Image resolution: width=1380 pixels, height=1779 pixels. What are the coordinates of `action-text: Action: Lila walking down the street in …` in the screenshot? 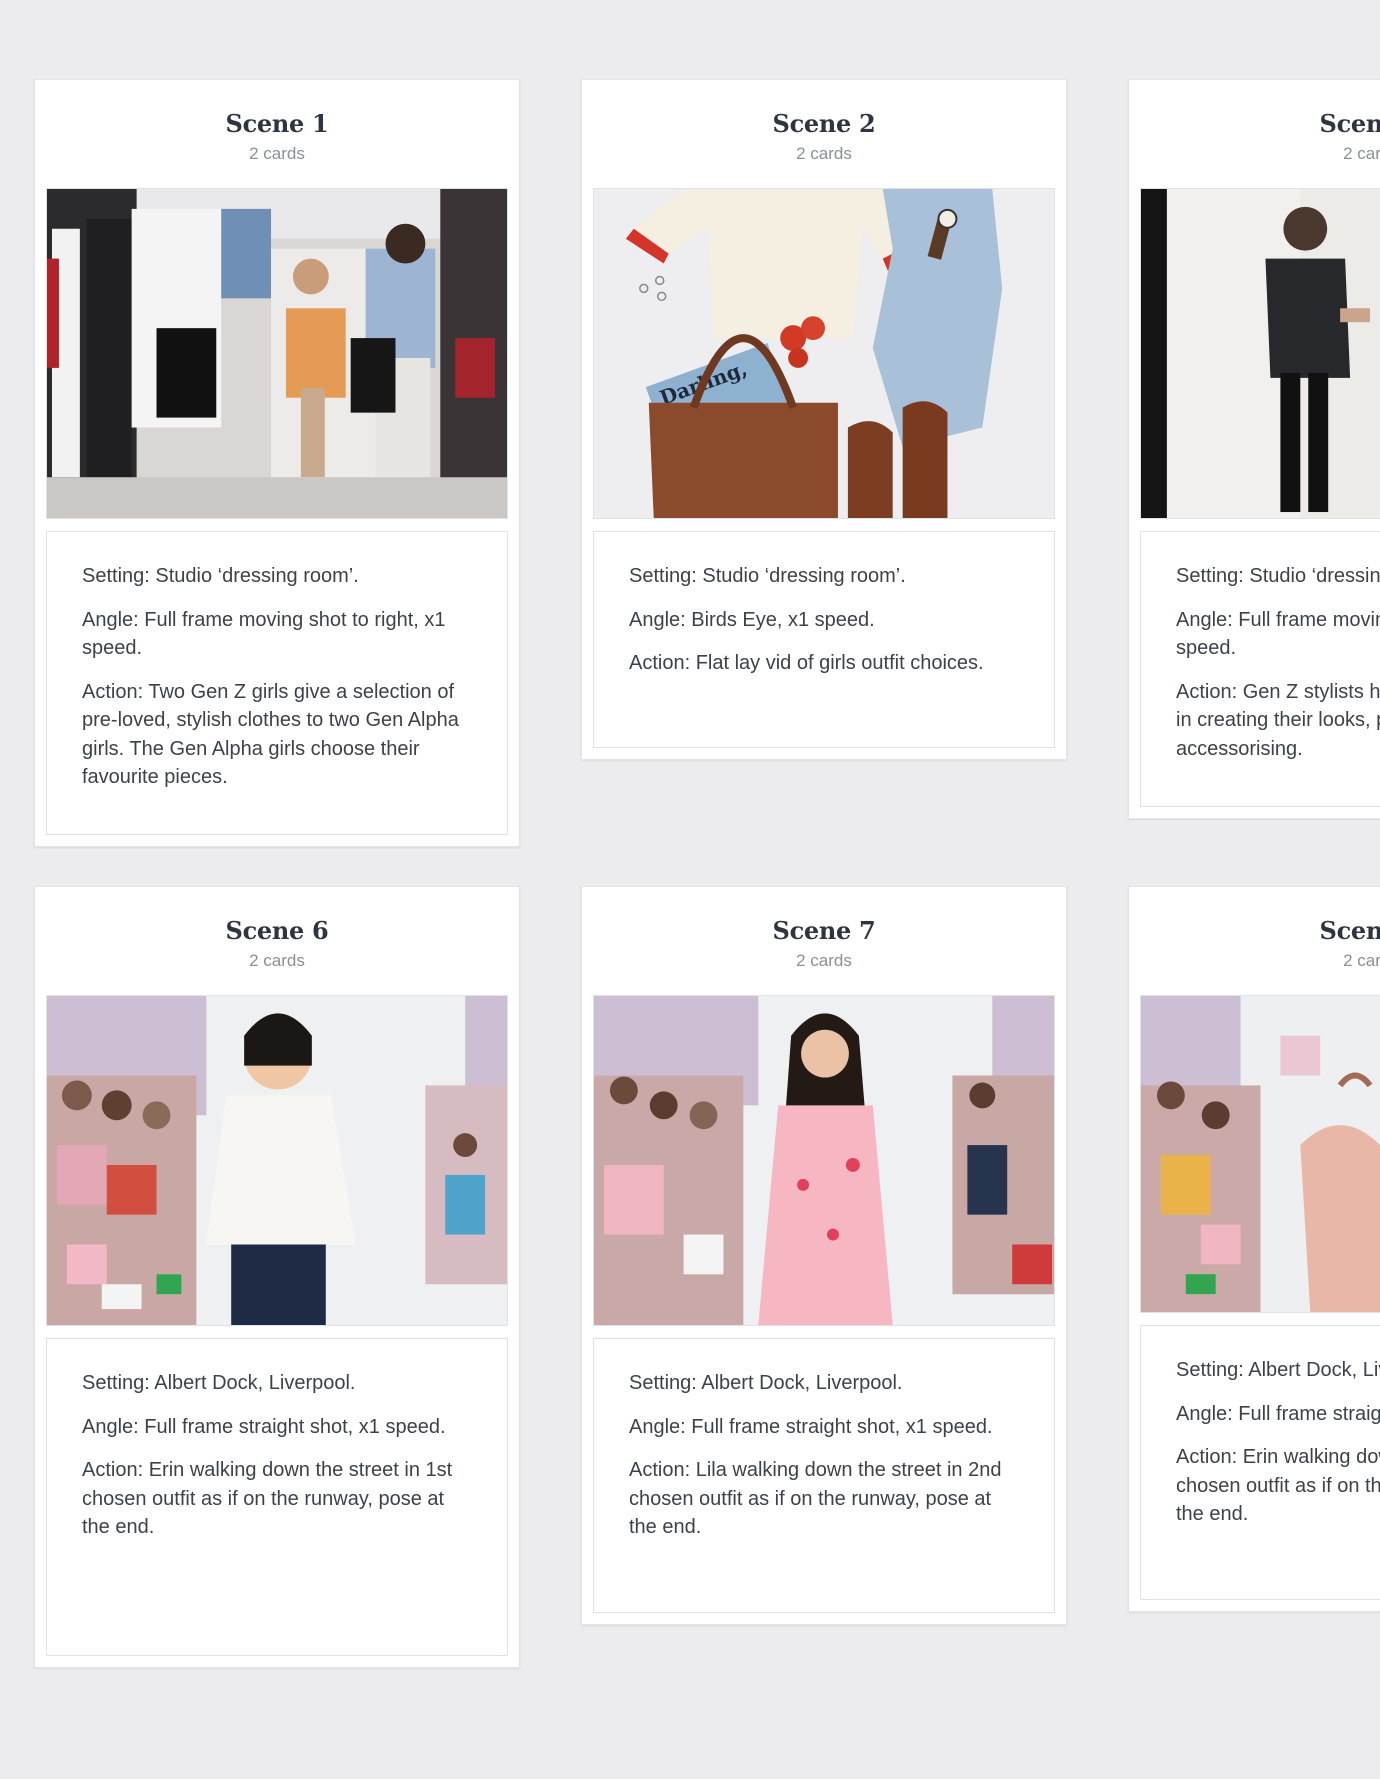 It's located at (815, 1498).